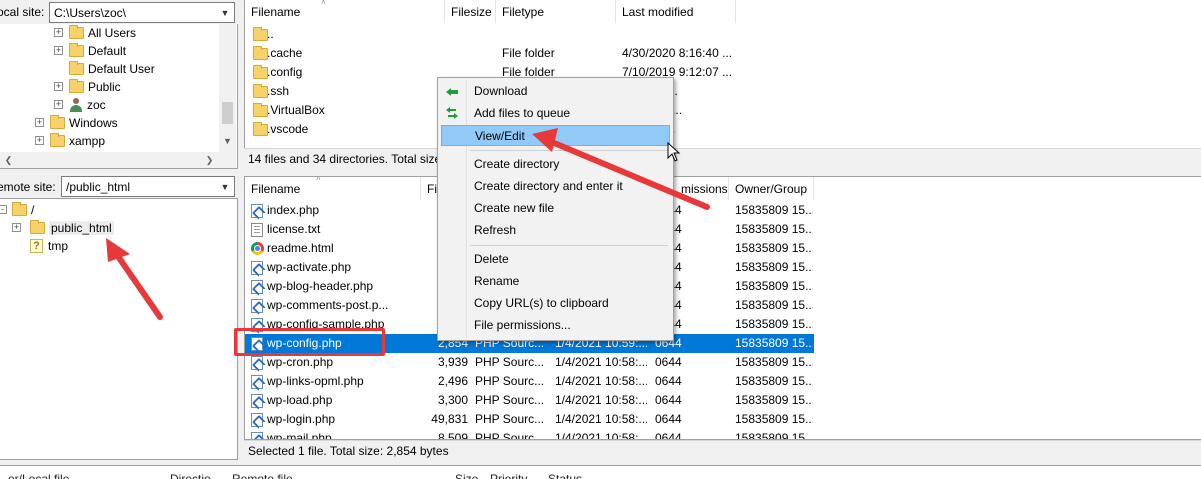  Describe the element at coordinates (627, 173) in the screenshot. I see `annotation-arrow-to-view-edit` at that location.